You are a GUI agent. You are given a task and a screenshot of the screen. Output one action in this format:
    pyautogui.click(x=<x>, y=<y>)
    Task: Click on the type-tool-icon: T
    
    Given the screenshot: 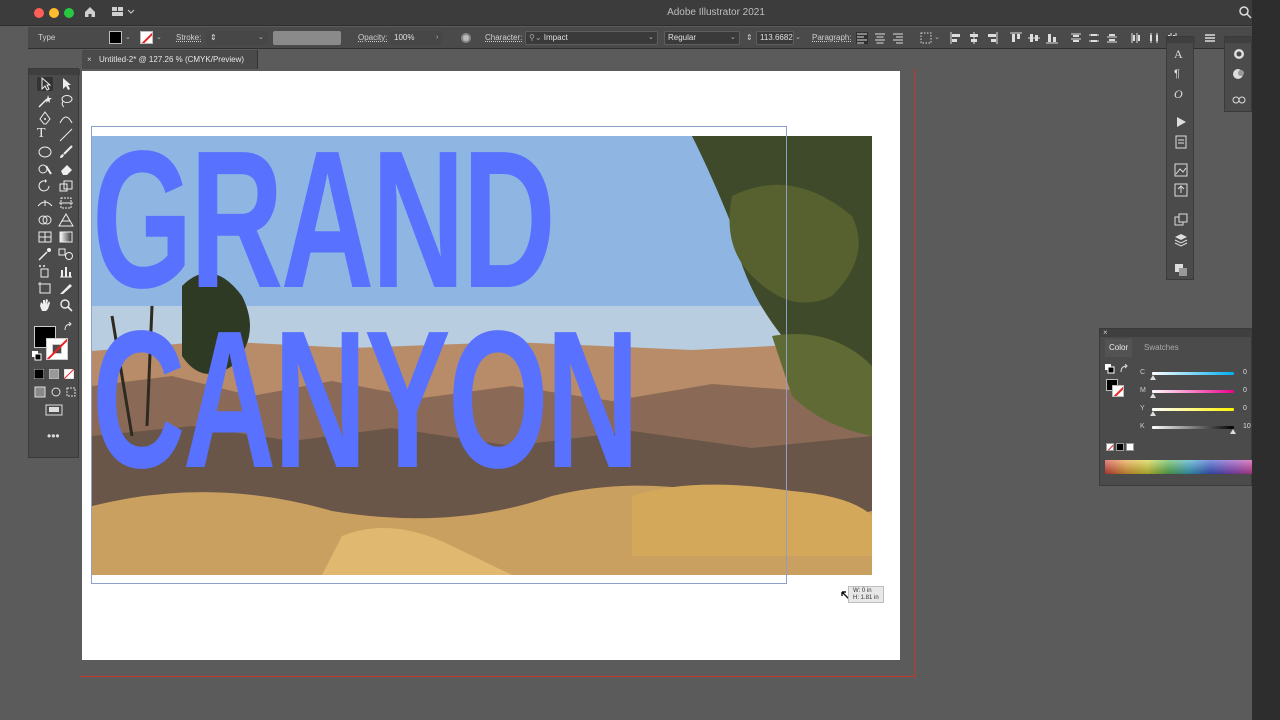 What is the action you would take?
    pyautogui.click(x=45, y=134)
    